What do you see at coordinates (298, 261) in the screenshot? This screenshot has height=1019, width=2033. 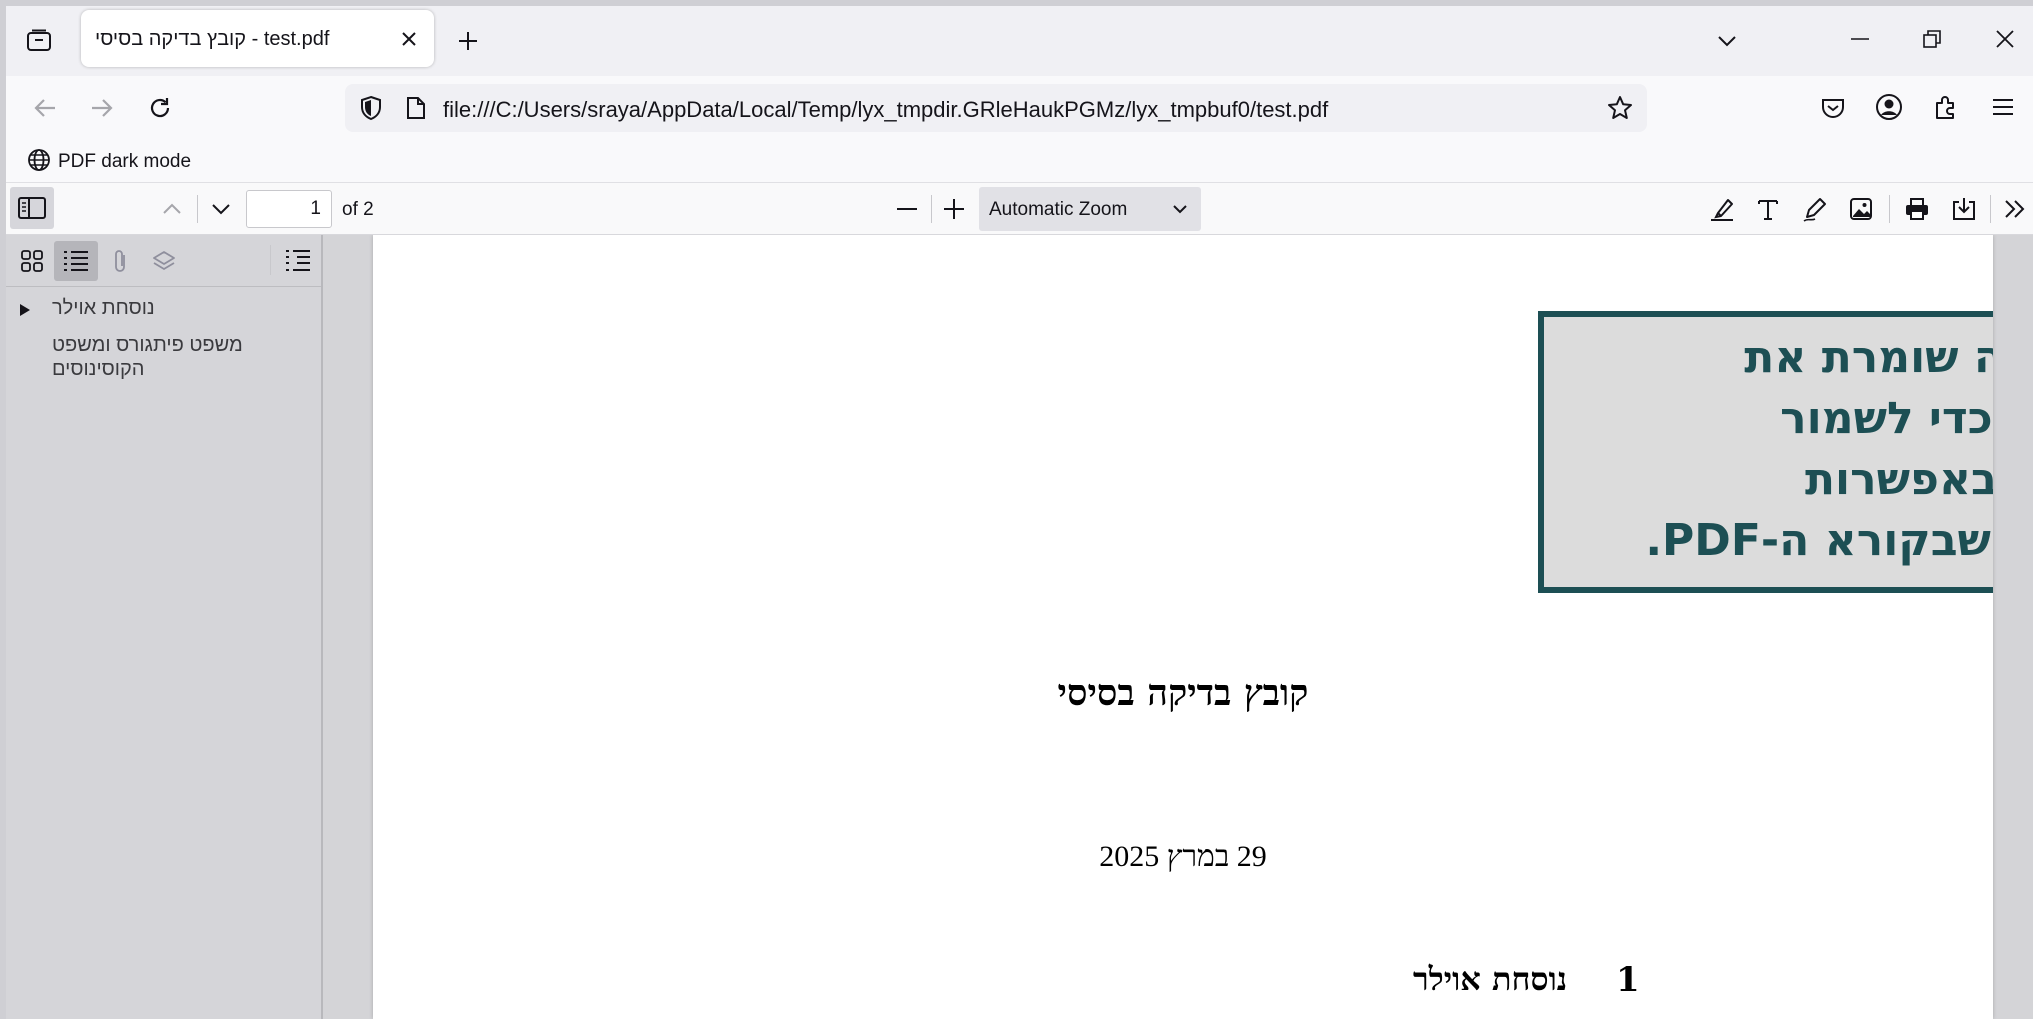 I see `outline-options-icon` at bounding box center [298, 261].